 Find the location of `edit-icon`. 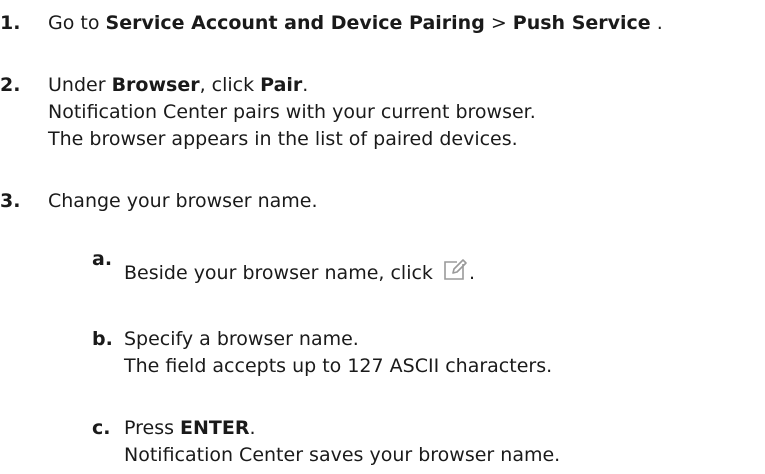

edit-icon is located at coordinates (456, 269).